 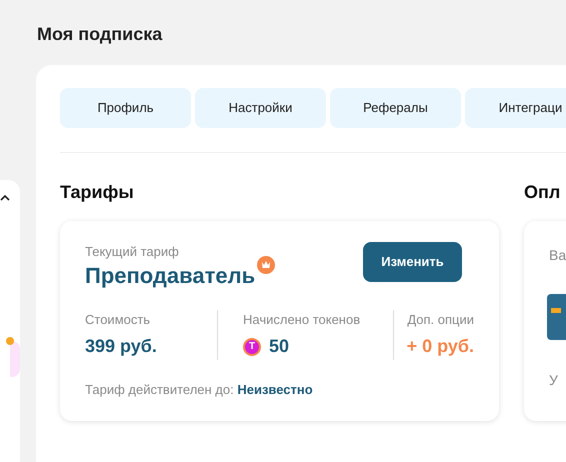 I want to click on plan-label: Текущий тариф, so click(x=132, y=252).